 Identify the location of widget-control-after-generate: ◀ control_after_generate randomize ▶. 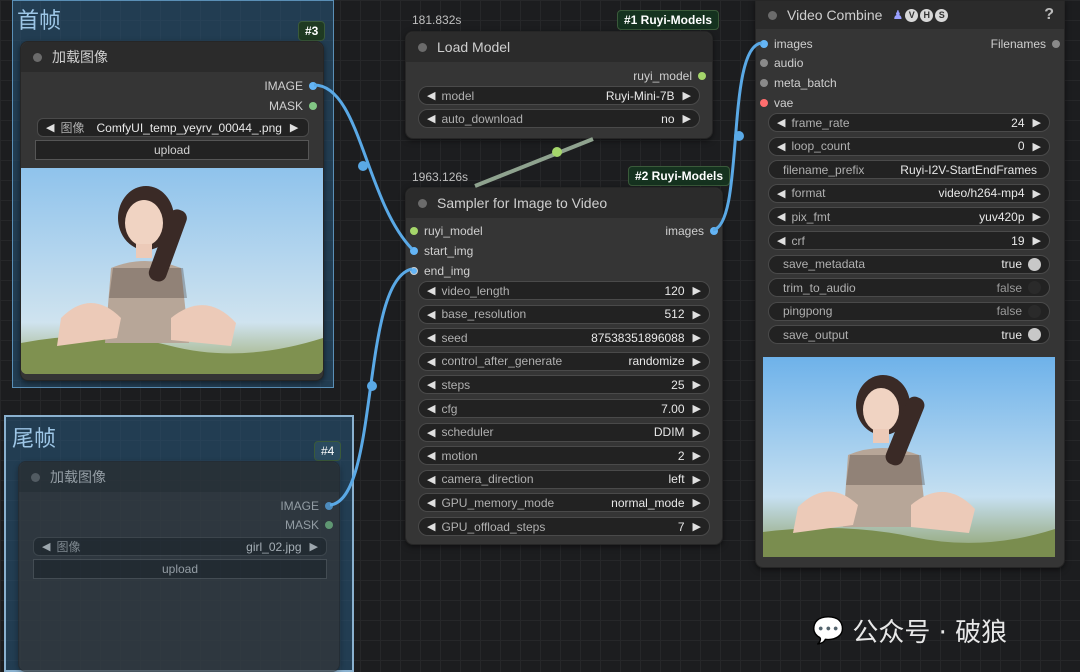
(564, 361).